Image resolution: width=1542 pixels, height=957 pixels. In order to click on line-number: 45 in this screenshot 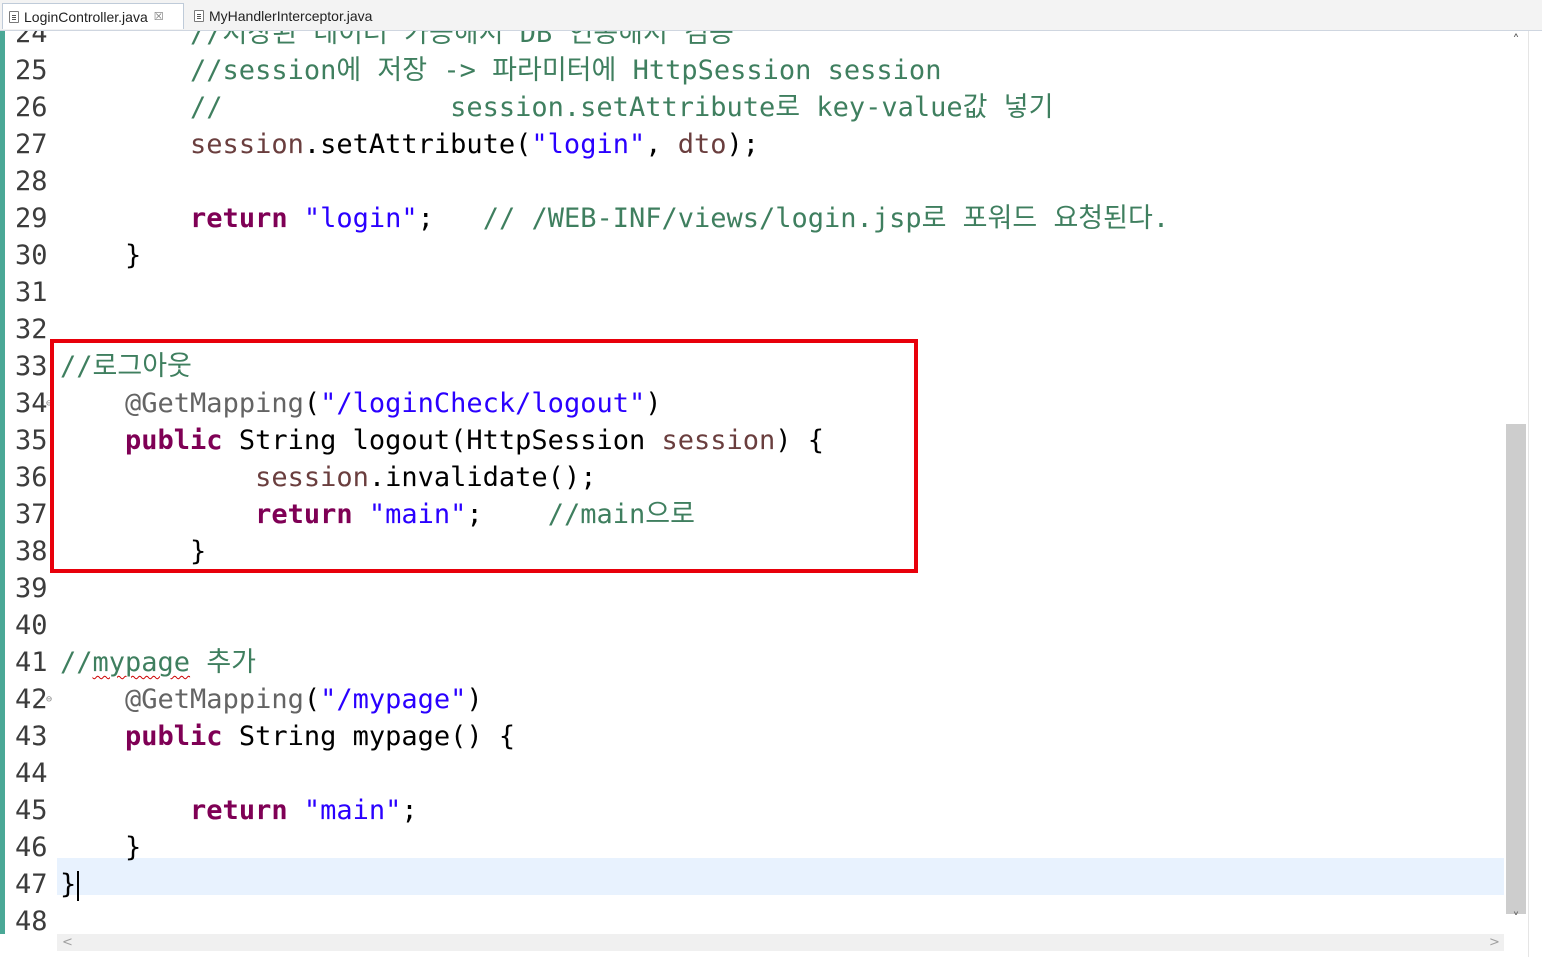, I will do `click(31, 810)`.